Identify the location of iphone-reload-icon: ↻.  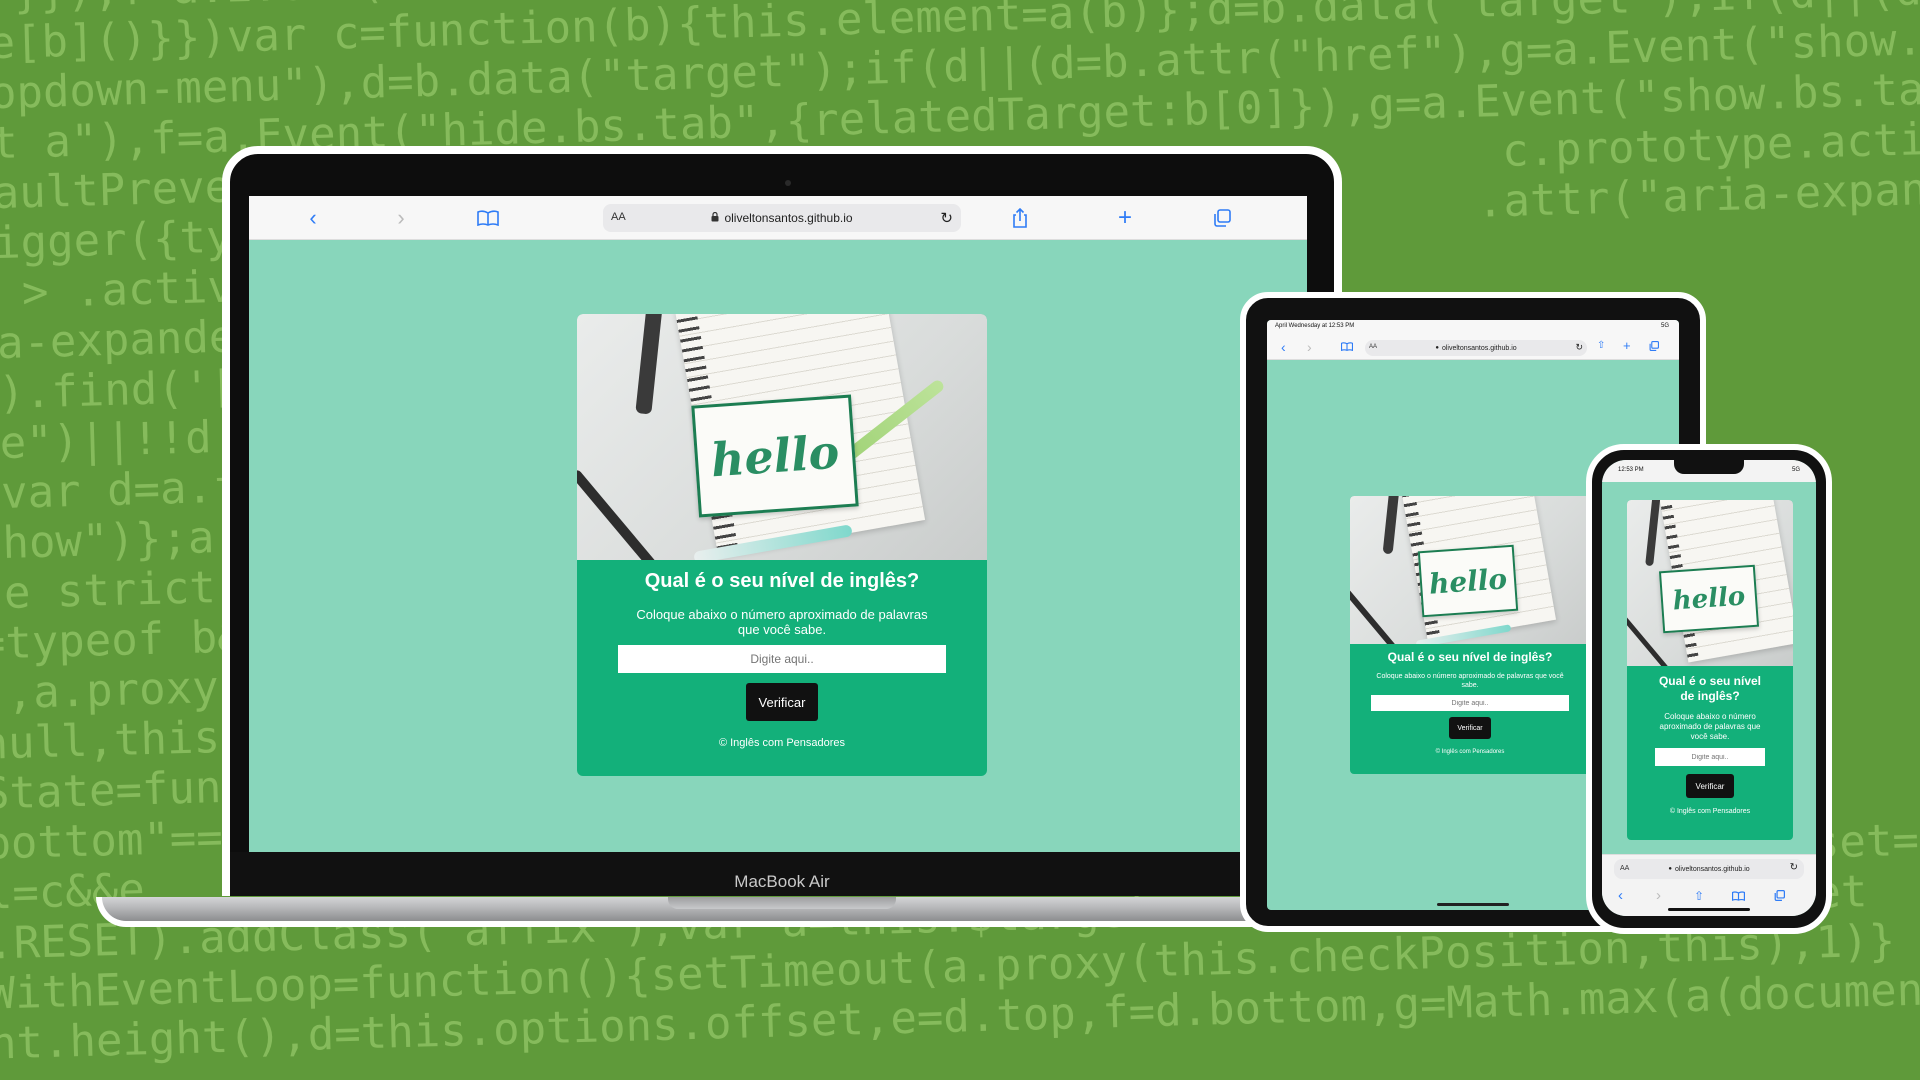
(1794, 867).